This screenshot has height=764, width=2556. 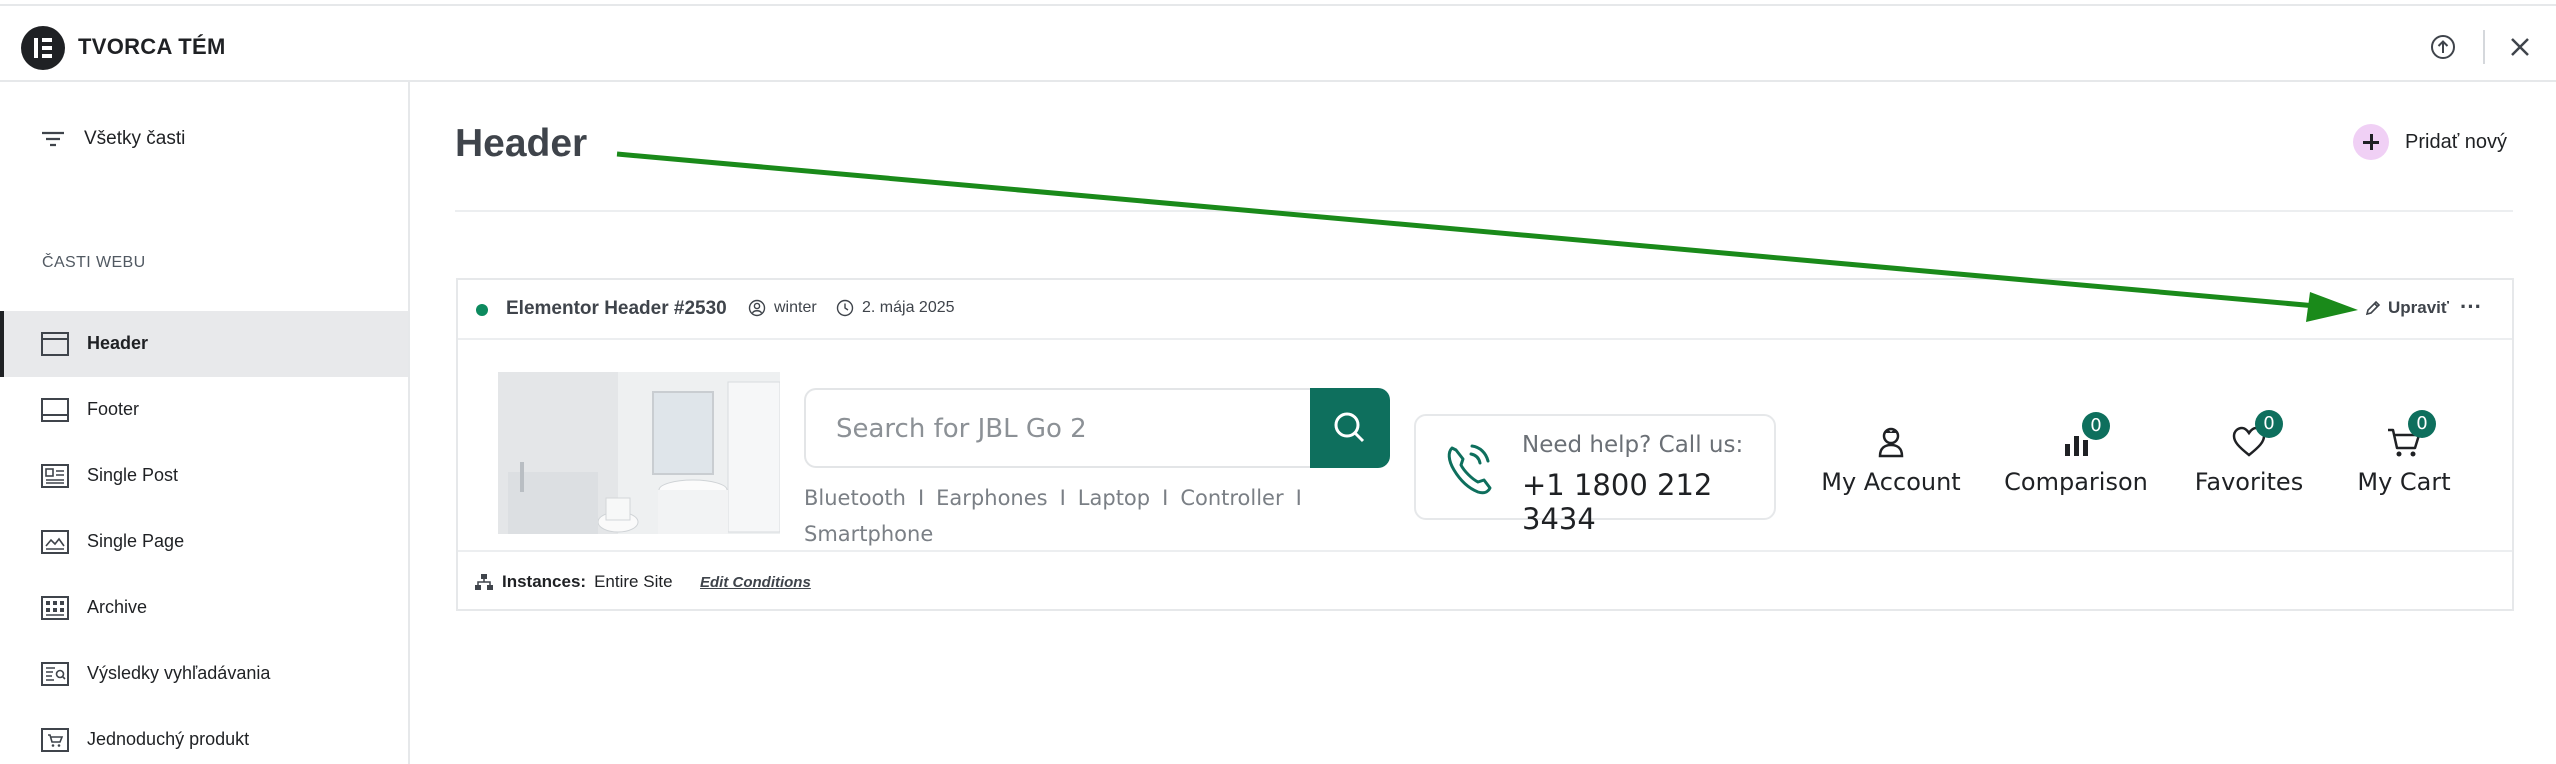 What do you see at coordinates (1891, 442) in the screenshot?
I see `account-icon` at bounding box center [1891, 442].